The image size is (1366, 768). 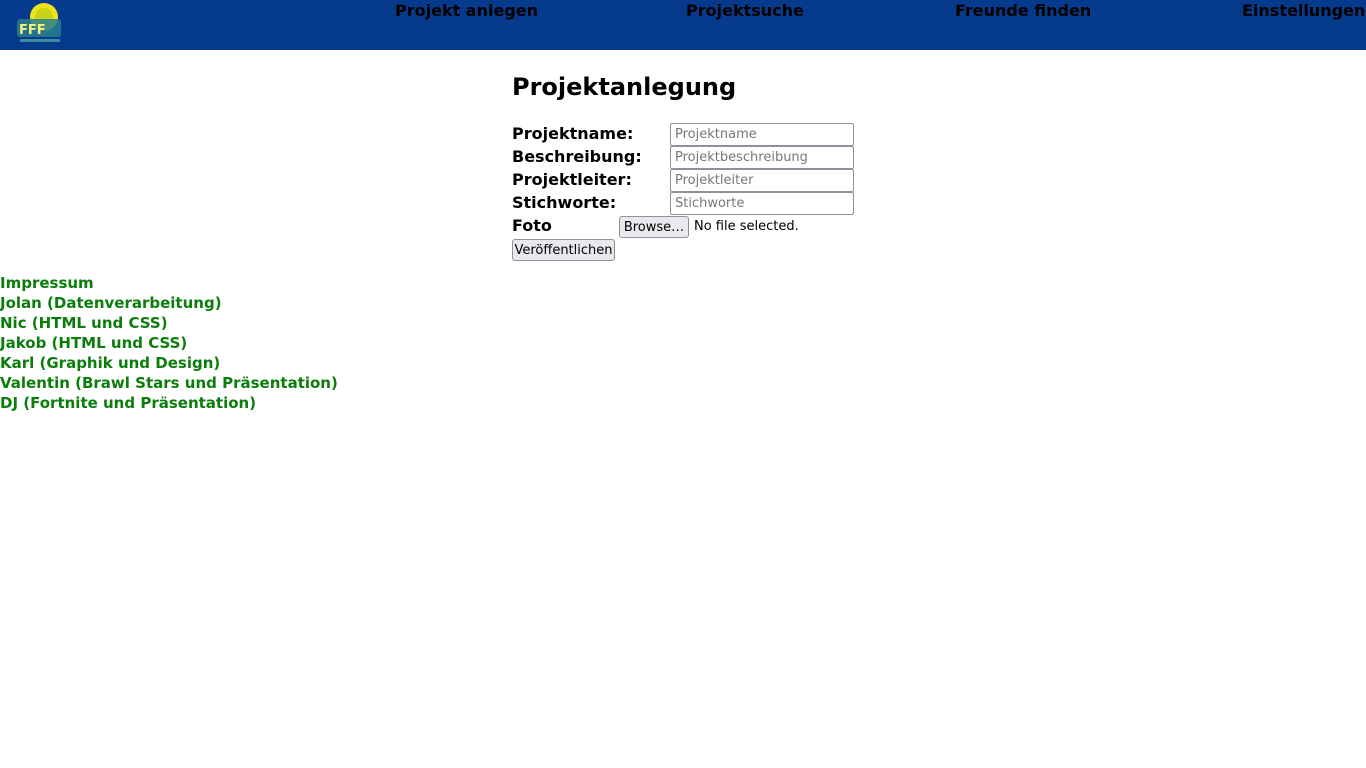 I want to click on page-title: Projektanlegung, so click(x=624, y=87).